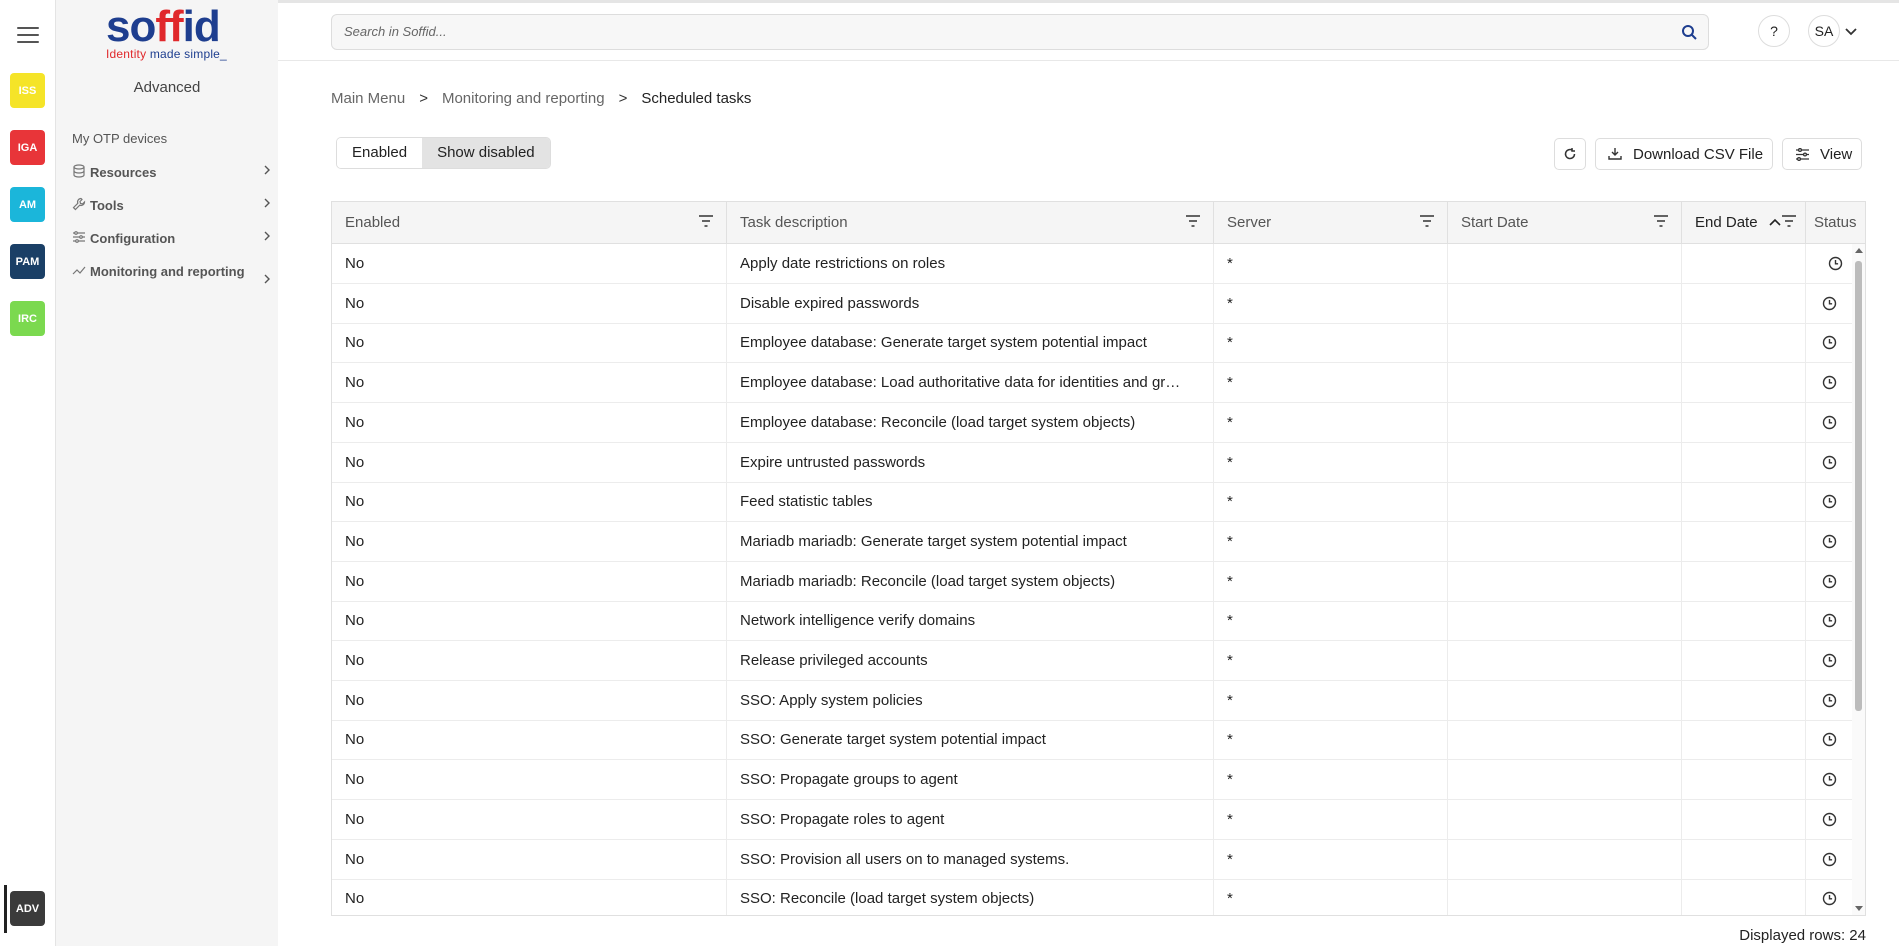 The width and height of the screenshot is (1899, 946). Describe the element at coordinates (1093, 819) in the screenshot. I see `table-row: No SSO: Propagate roles to agent *` at that location.